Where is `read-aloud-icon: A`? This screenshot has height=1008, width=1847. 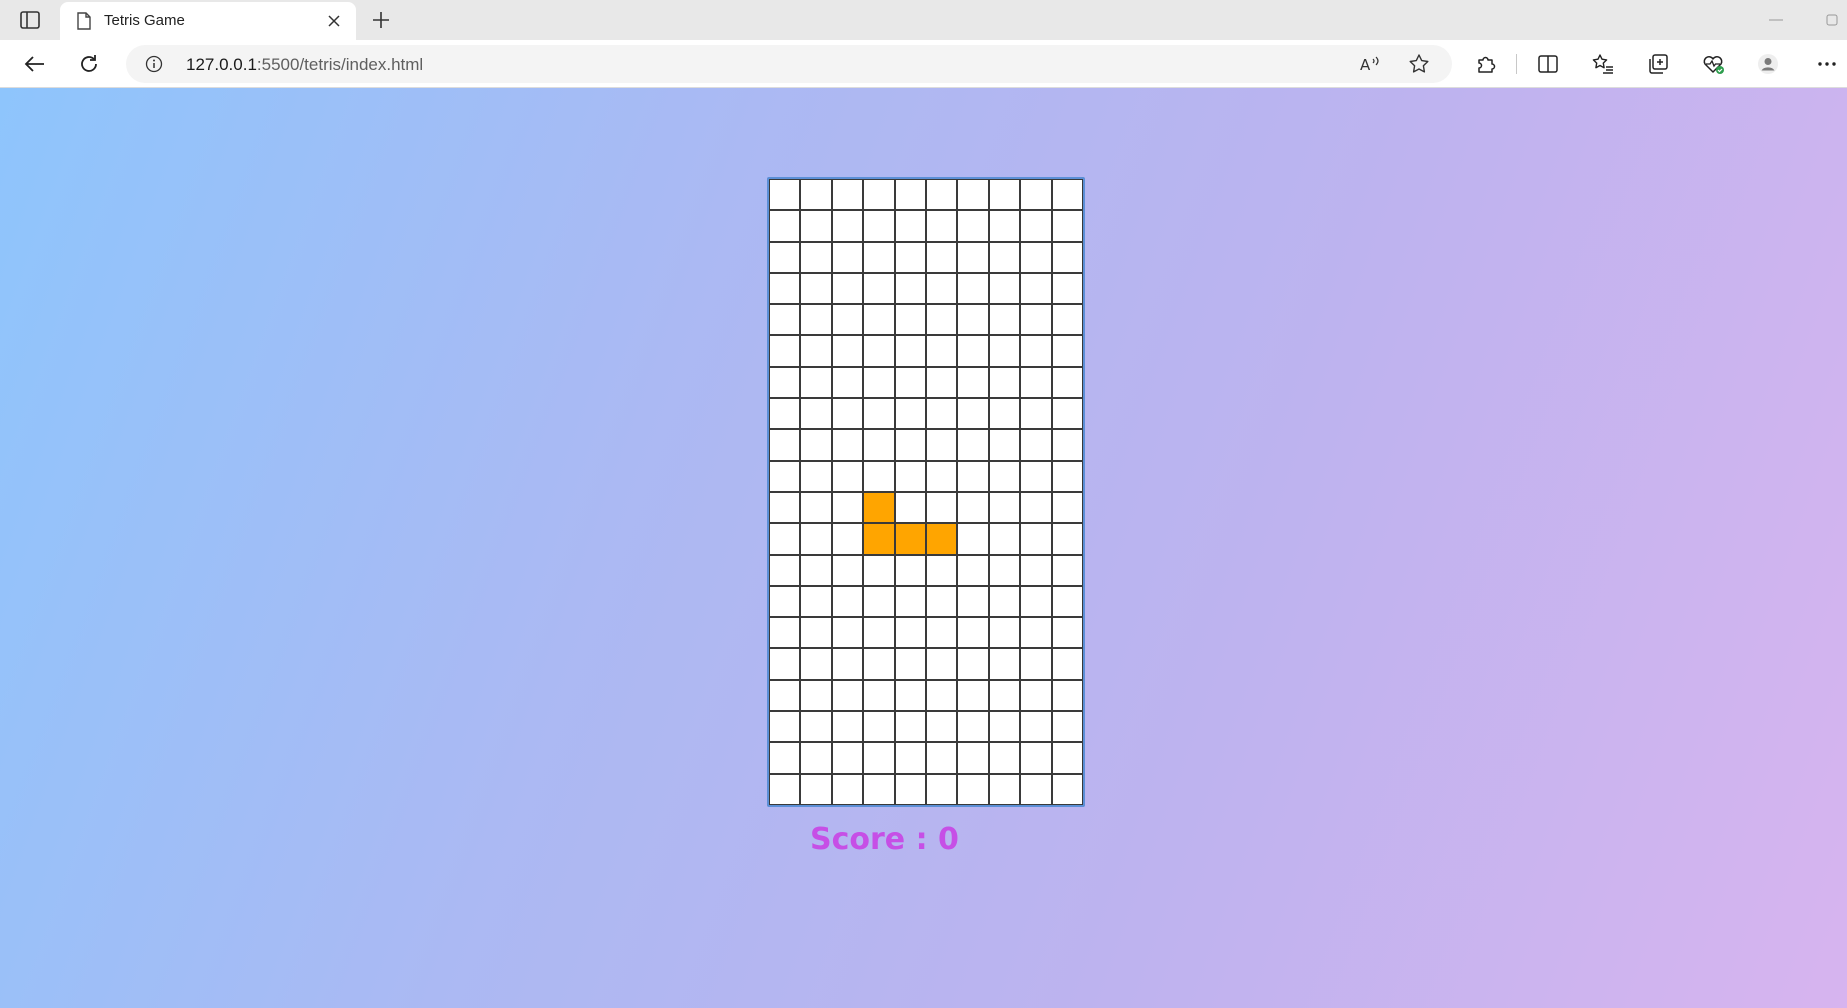
read-aloud-icon: A is located at coordinates (1370, 64).